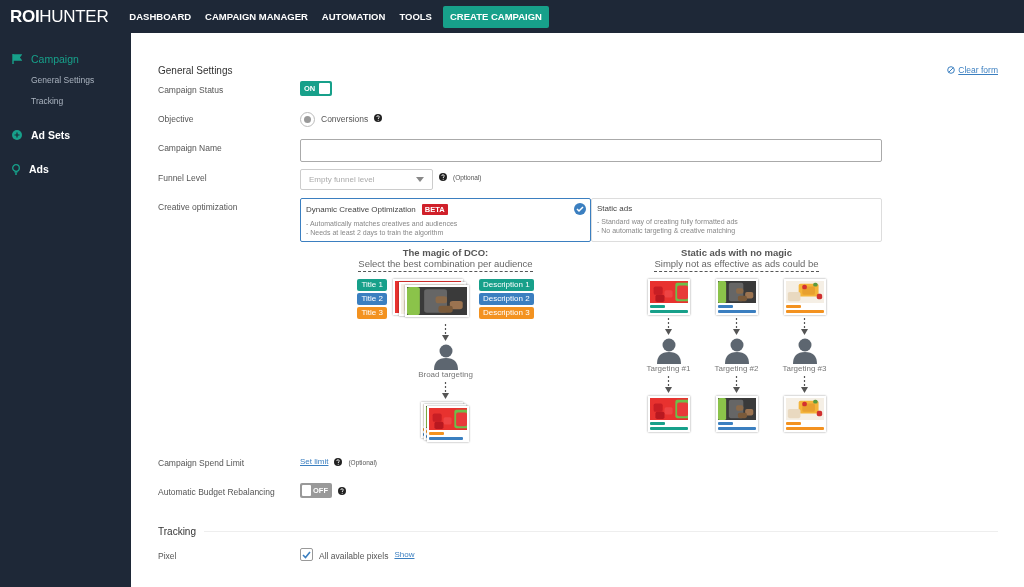  I want to click on nav-tab: AUTOMATION, so click(353, 16).